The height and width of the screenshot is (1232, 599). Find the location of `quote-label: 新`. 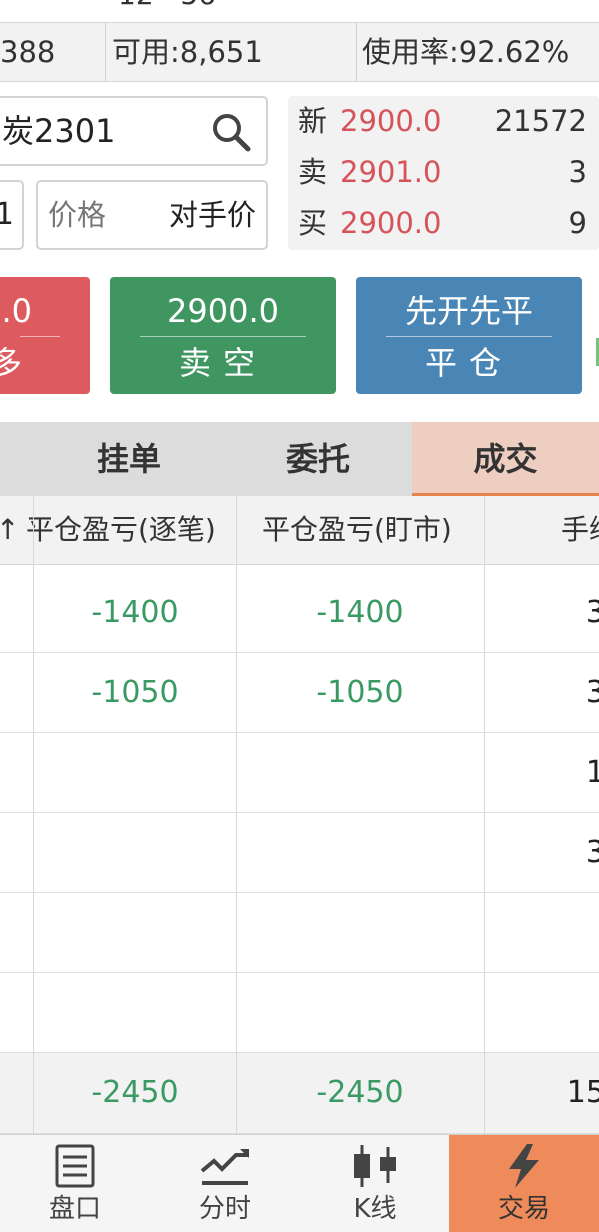

quote-label: 新 is located at coordinates (313, 121).